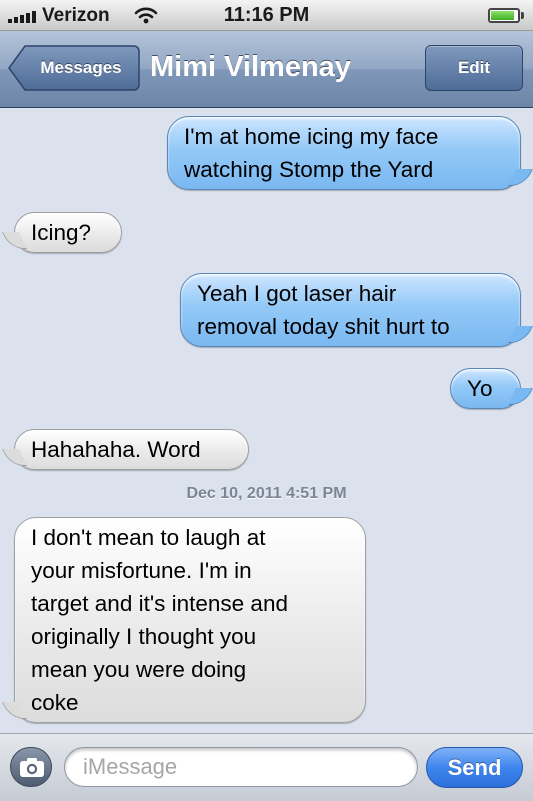 This screenshot has width=533, height=801. Describe the element at coordinates (159, 603) in the screenshot. I see `message-line: target and it's intense and` at that location.